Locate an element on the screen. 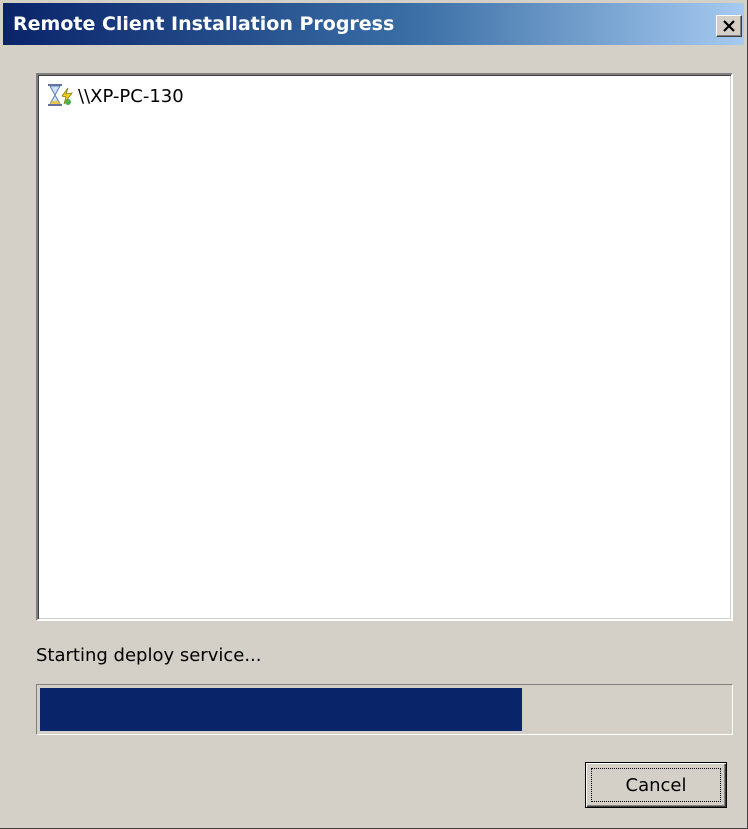  progress-bar is located at coordinates (384, 709).